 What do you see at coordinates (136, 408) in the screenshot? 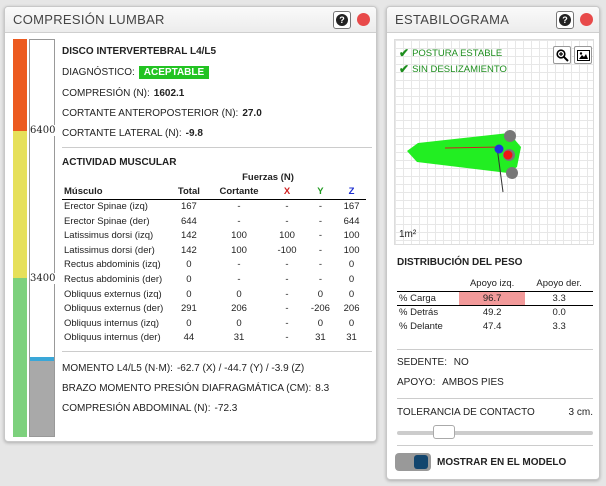
I see `abdominal-label: COMPRESIÓN ABDOMINAL (N):` at bounding box center [136, 408].